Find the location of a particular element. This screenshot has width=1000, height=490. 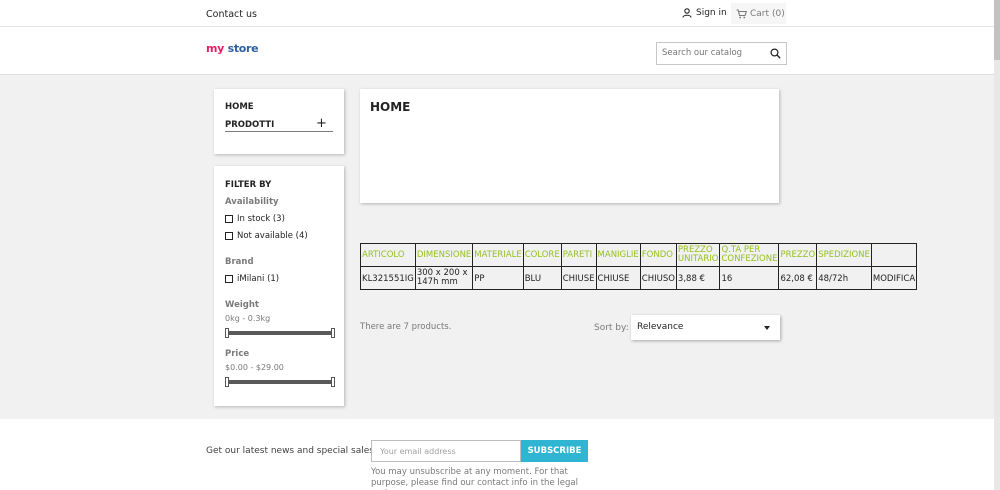

in-stock-label: In stock (3) is located at coordinates (261, 219).